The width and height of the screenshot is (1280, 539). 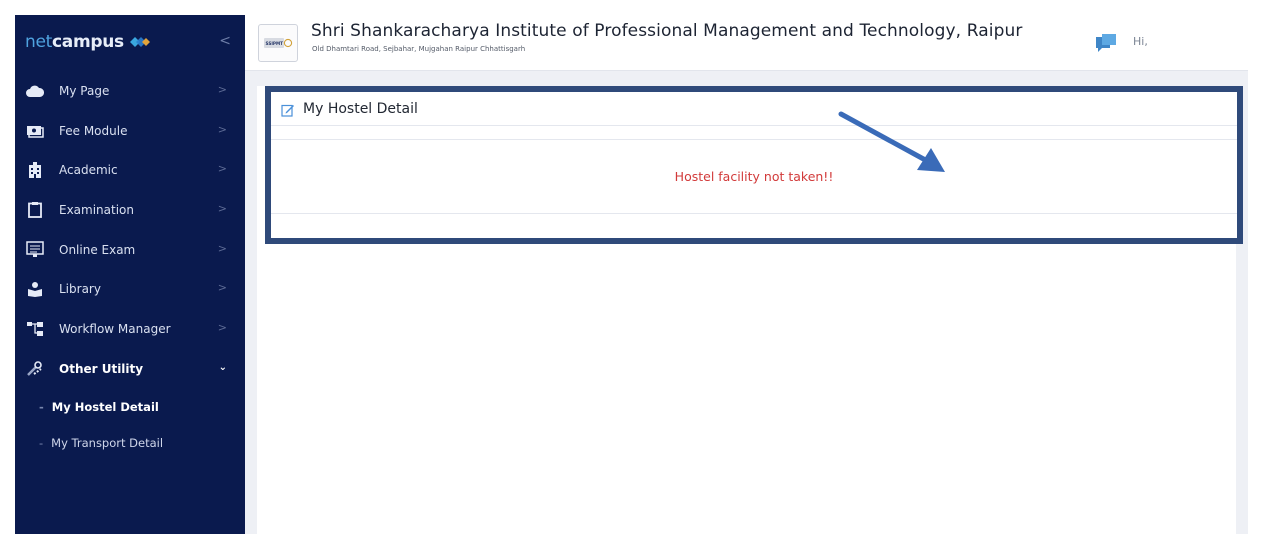 What do you see at coordinates (275, 43) in the screenshot?
I see `logo-text: SSIPMT` at bounding box center [275, 43].